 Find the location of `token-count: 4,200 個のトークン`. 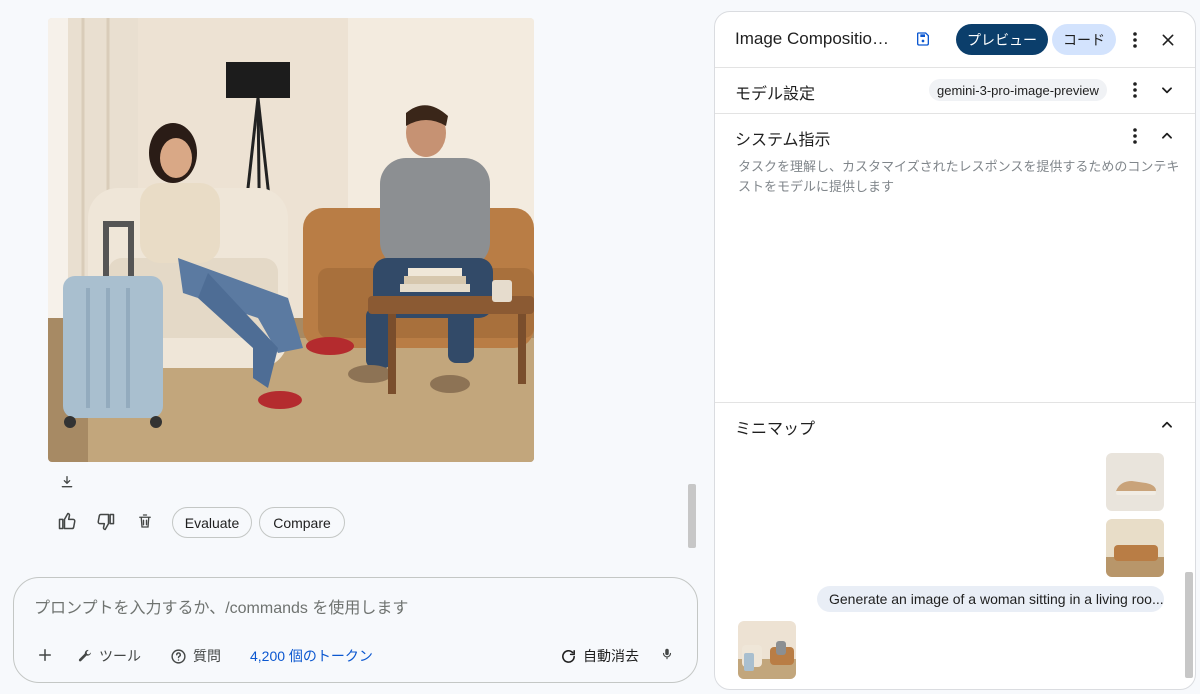

token-count: 4,200 個のトークン is located at coordinates (311, 656).